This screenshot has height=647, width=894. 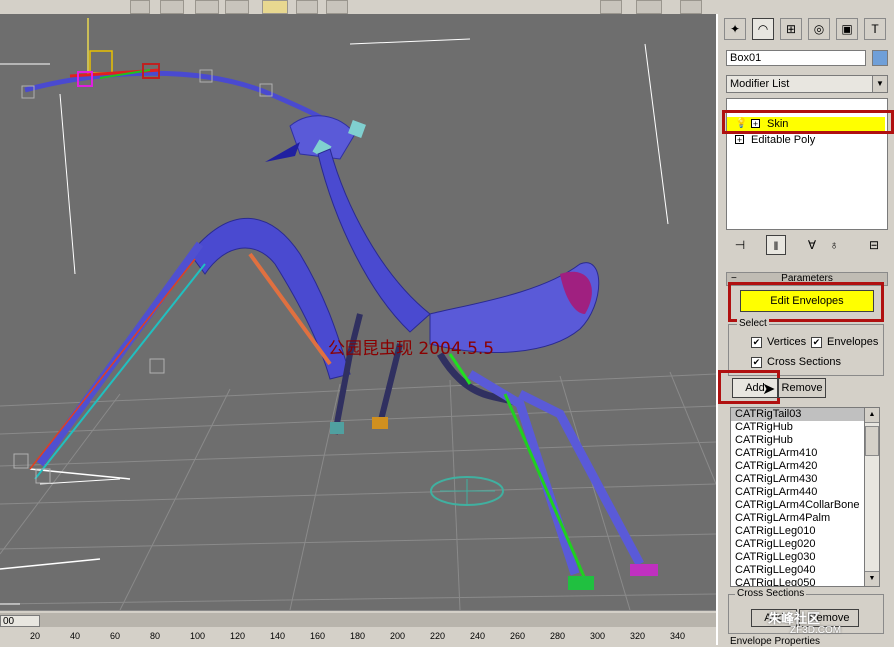 I want to click on list-item: CATRigLArm440, so click(x=805, y=492).